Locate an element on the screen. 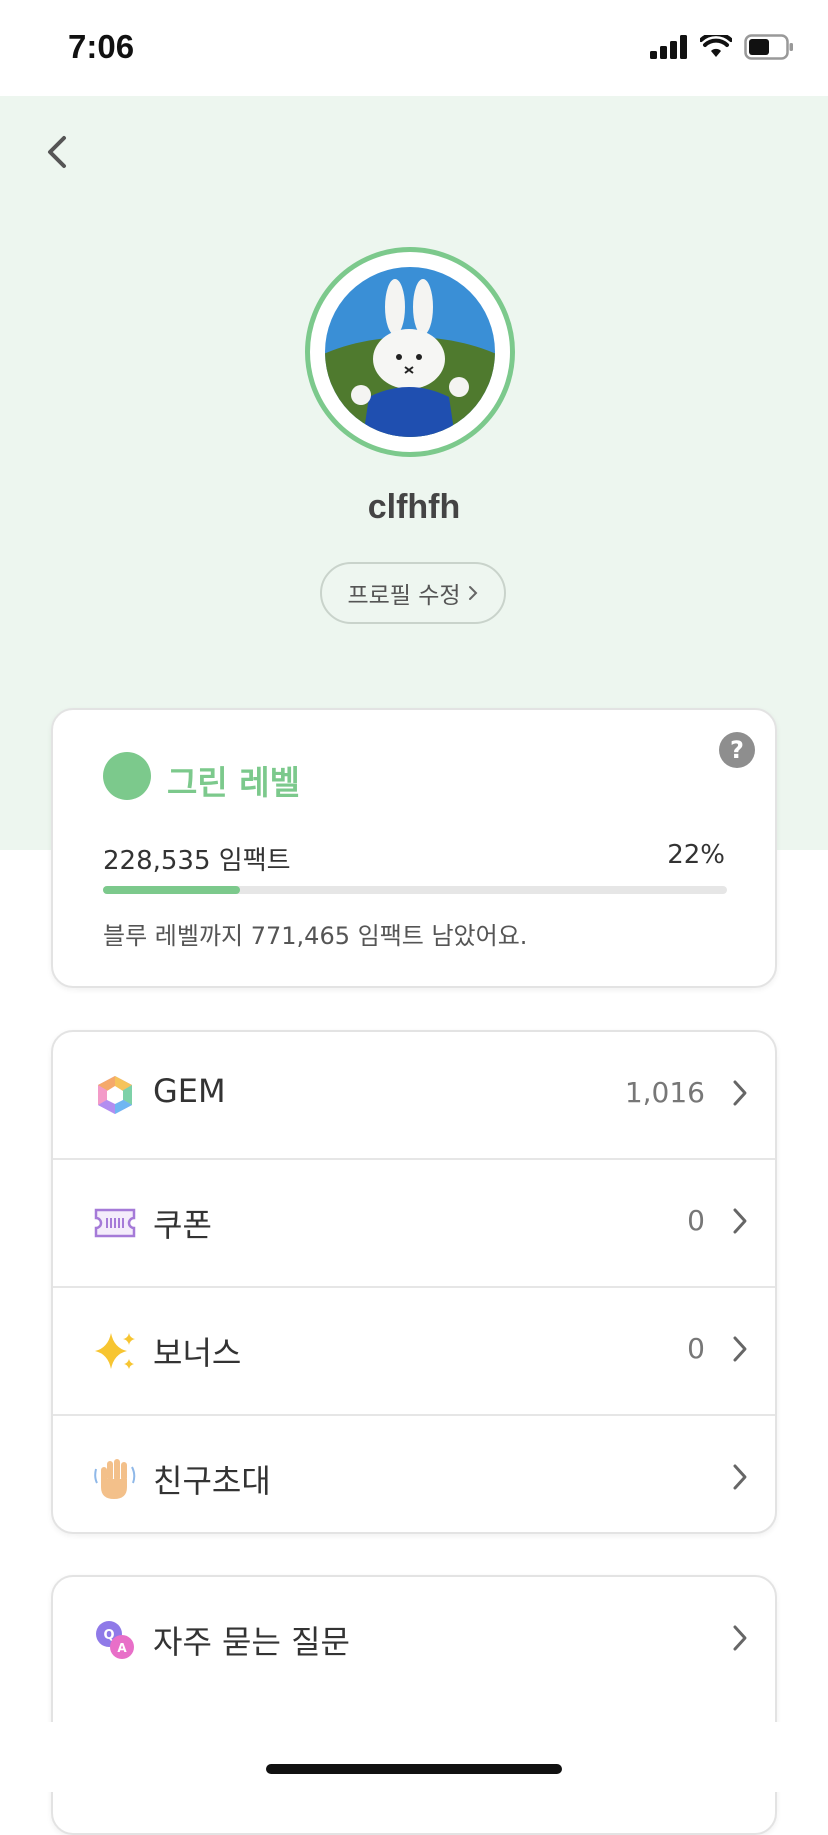 The width and height of the screenshot is (828, 1835). level-name: 그린 레벨 is located at coordinates (233, 782).